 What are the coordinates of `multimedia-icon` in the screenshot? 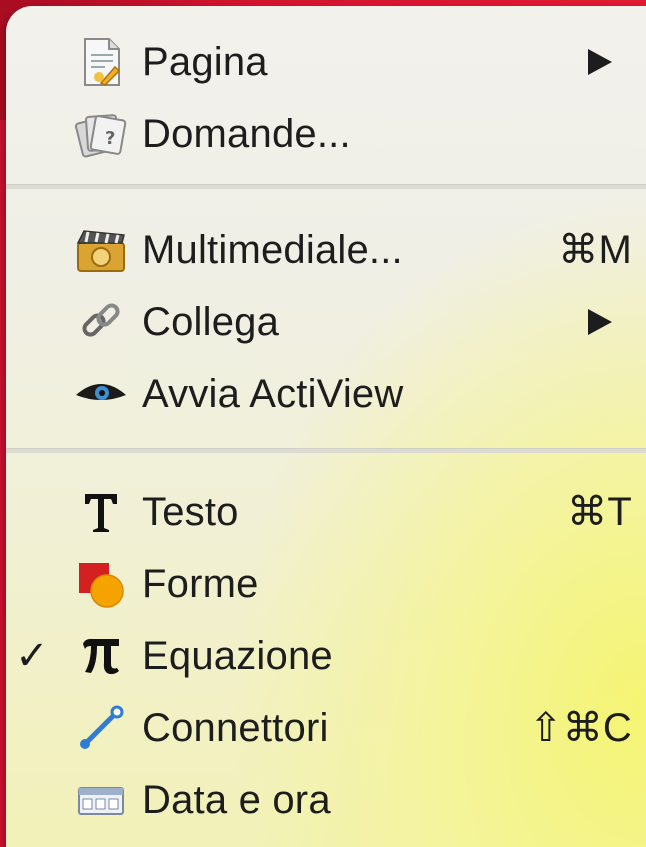 It's located at (101, 250).